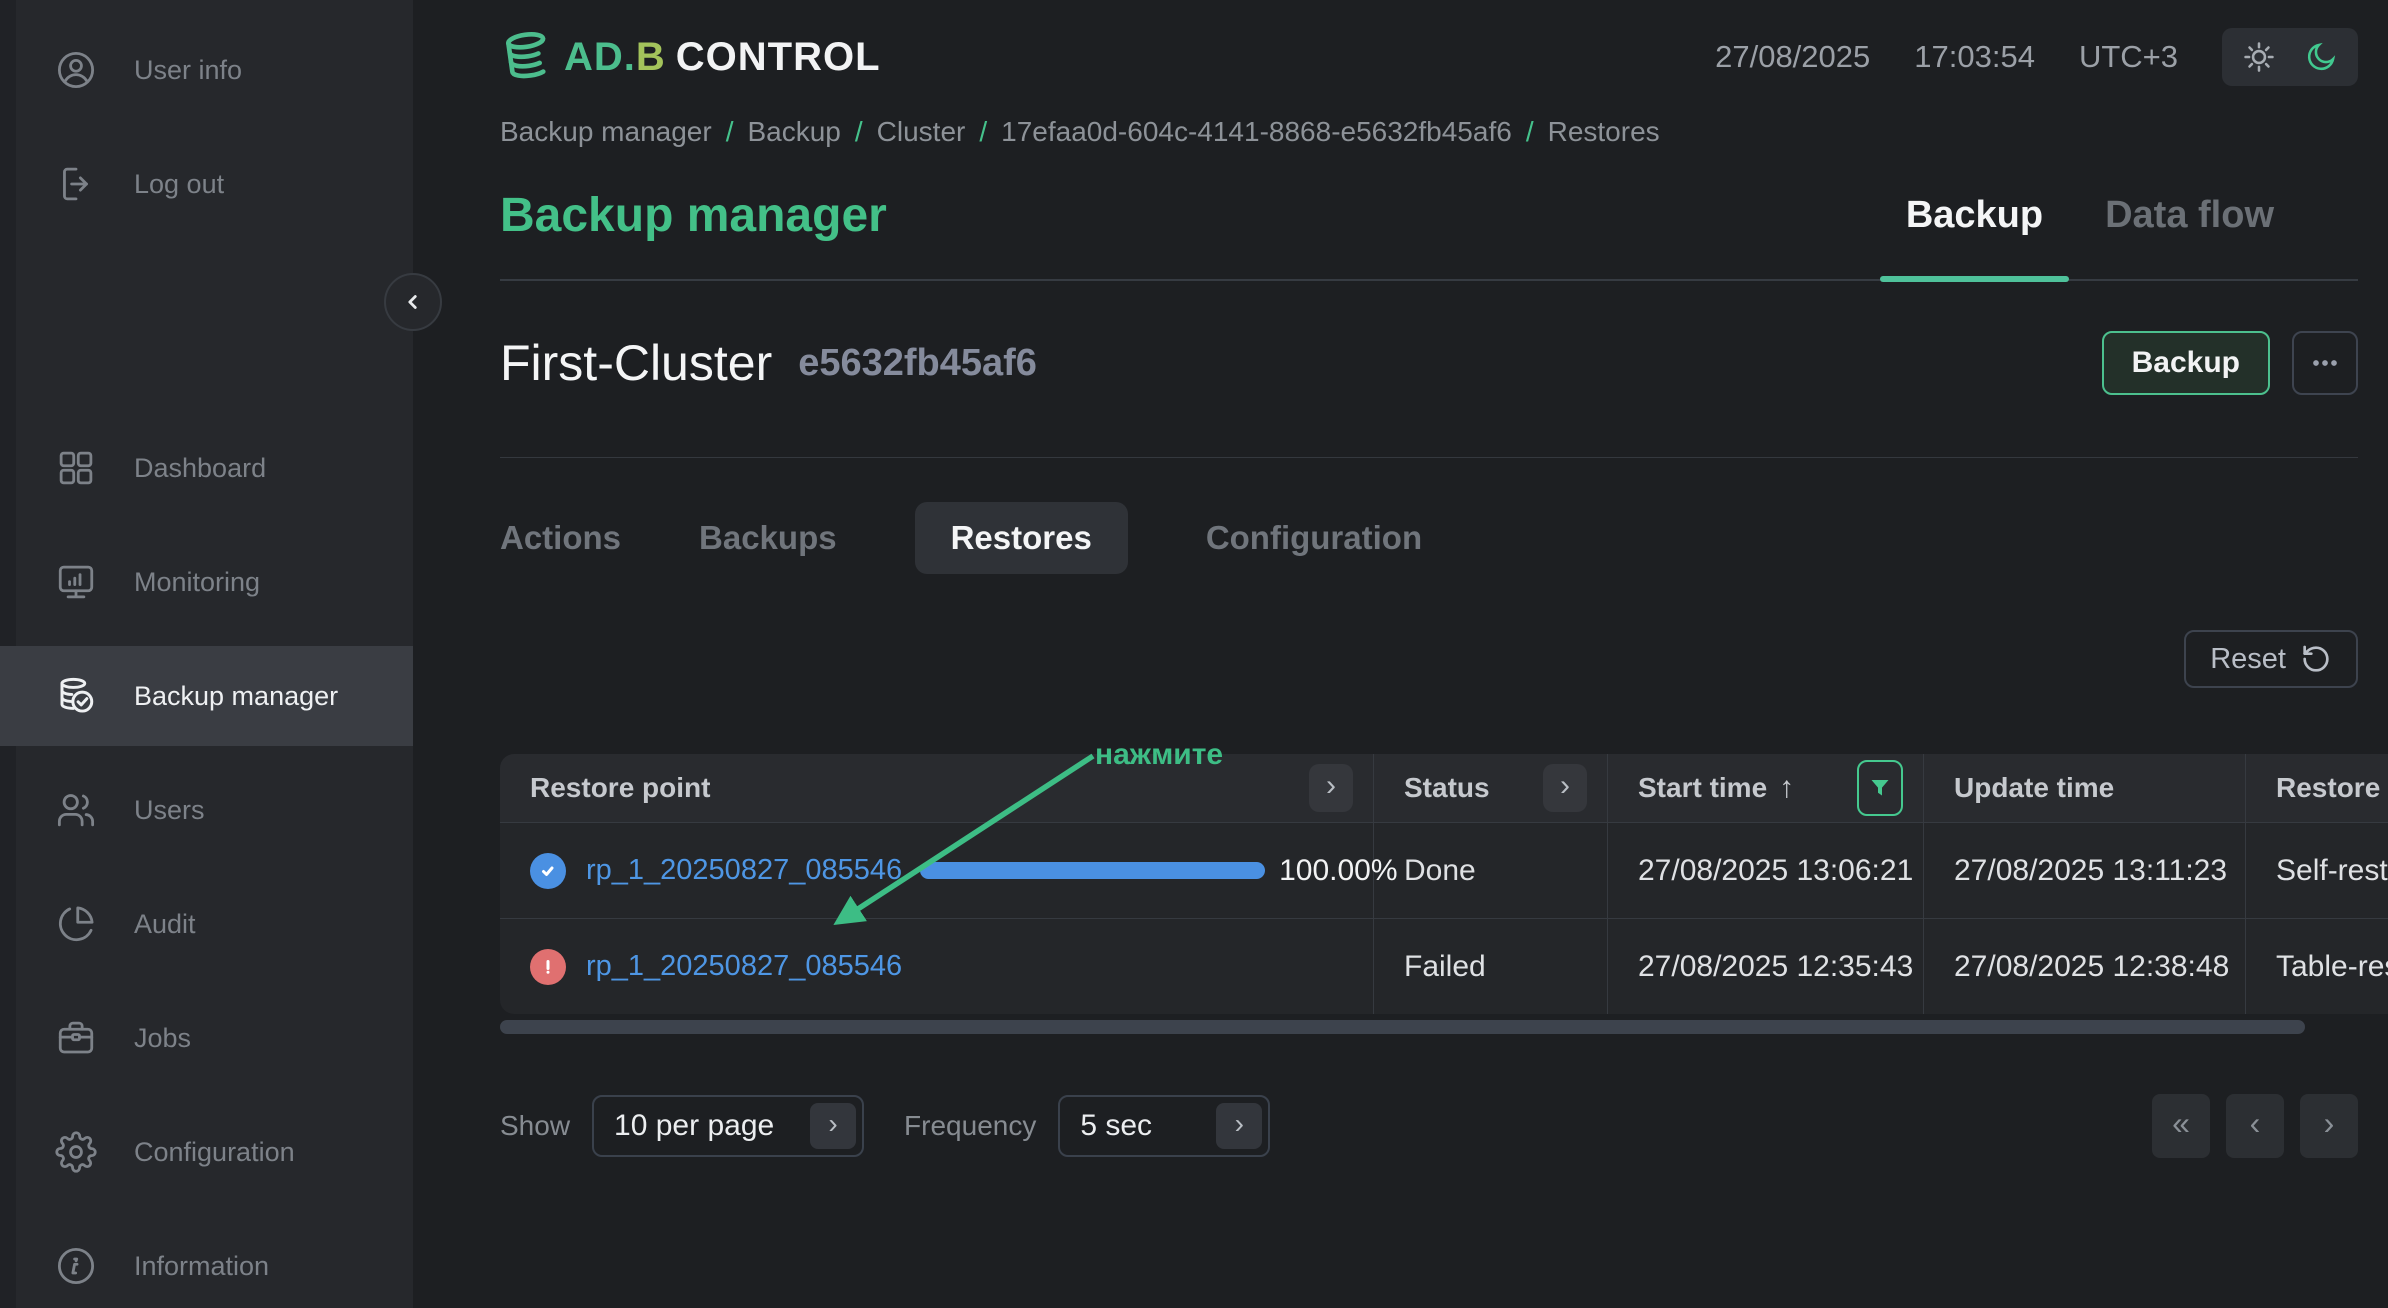 The height and width of the screenshot is (1308, 2388). I want to click on current-time: 17:03:54, so click(1974, 56).